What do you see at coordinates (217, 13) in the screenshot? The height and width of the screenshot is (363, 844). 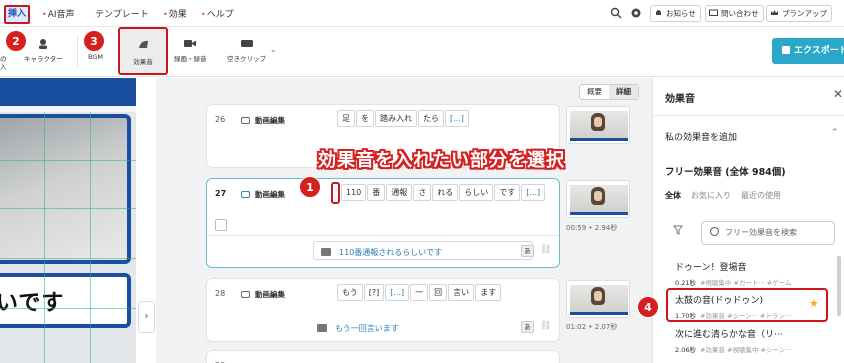 I see `menu-help: •ヘルプ` at bounding box center [217, 13].